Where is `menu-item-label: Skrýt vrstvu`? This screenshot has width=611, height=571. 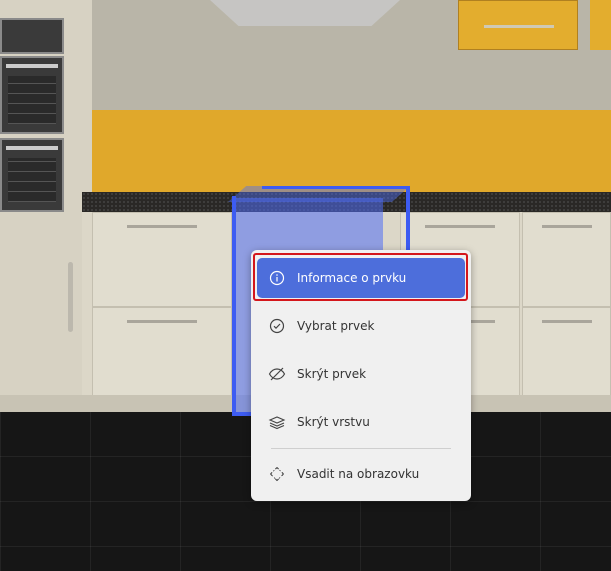 menu-item-label: Skrýt vrstvu is located at coordinates (333, 422).